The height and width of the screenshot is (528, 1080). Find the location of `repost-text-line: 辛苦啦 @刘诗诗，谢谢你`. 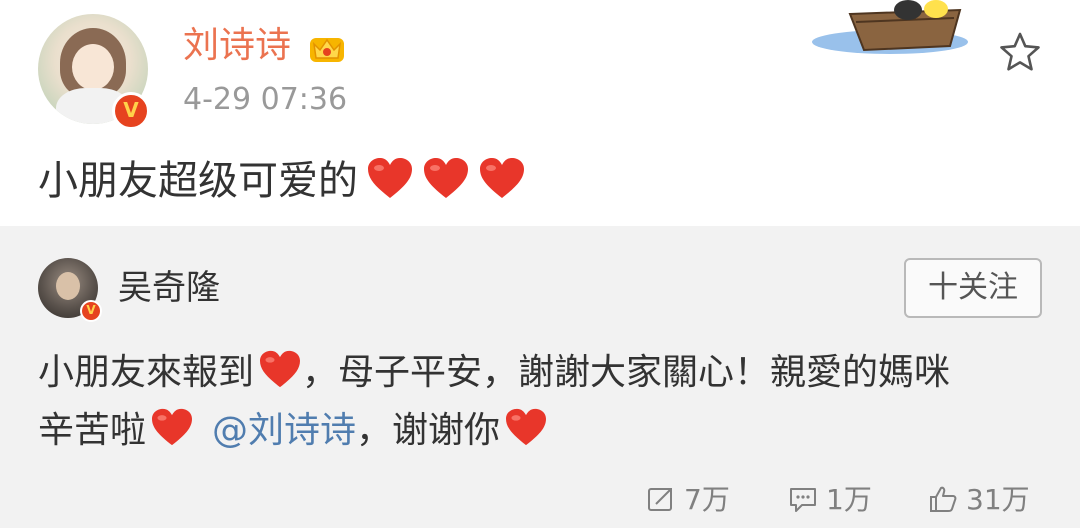

repost-text-line: 辛苦啦 @刘诗诗，谢谢你 is located at coordinates (543, 431).